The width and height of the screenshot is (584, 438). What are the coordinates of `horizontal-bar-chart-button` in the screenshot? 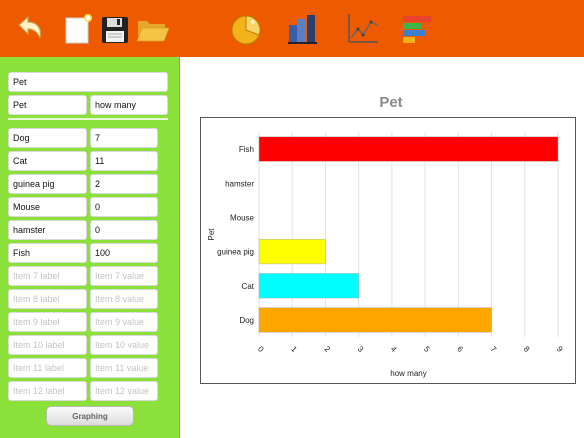 It's located at (417, 28).